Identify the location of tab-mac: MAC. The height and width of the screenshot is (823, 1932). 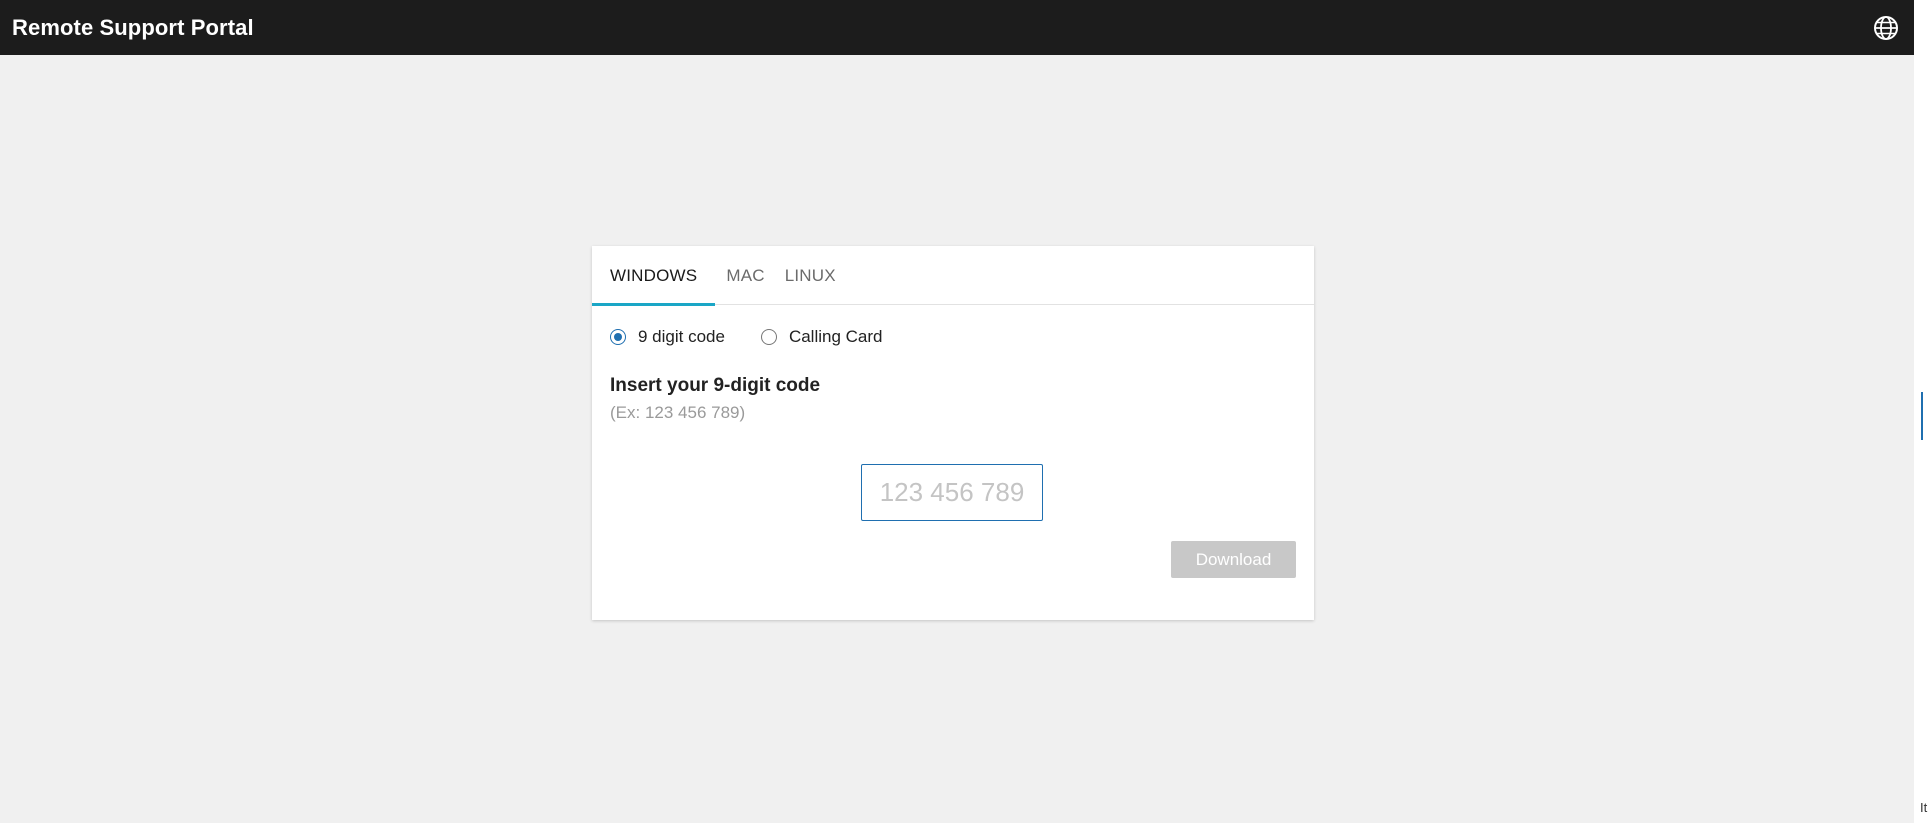
(744, 275).